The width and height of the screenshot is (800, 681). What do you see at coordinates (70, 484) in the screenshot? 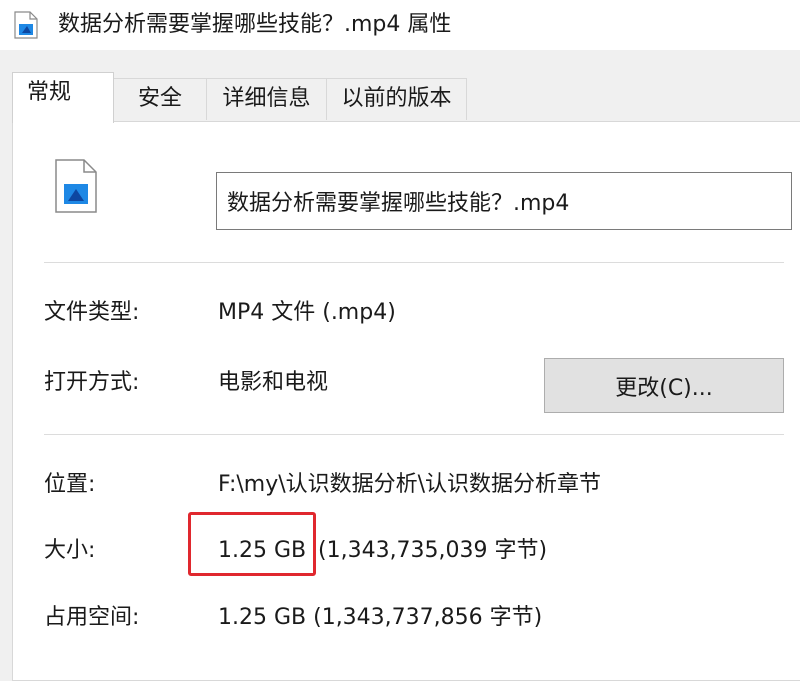
I see `location-label: 位置:` at bounding box center [70, 484].